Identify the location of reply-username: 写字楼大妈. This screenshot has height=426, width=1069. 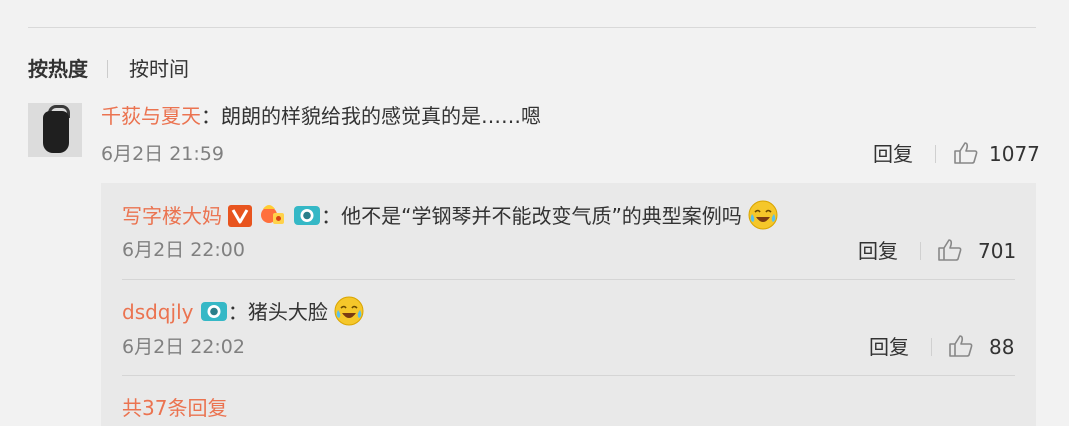
(172, 216).